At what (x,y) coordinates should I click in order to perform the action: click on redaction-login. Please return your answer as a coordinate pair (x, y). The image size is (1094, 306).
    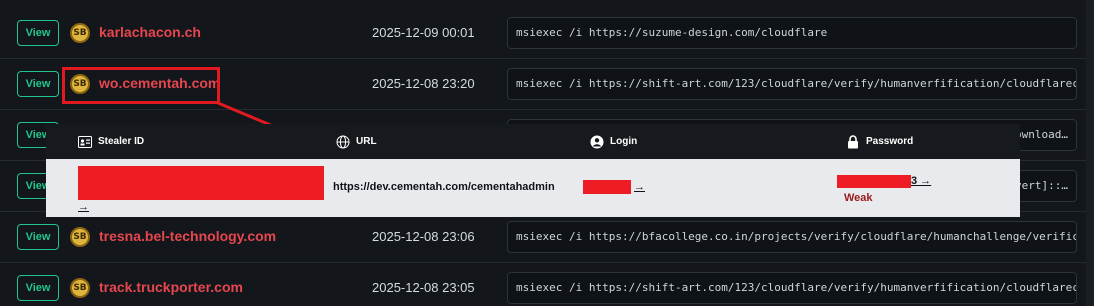
    Looking at the image, I should click on (607, 187).